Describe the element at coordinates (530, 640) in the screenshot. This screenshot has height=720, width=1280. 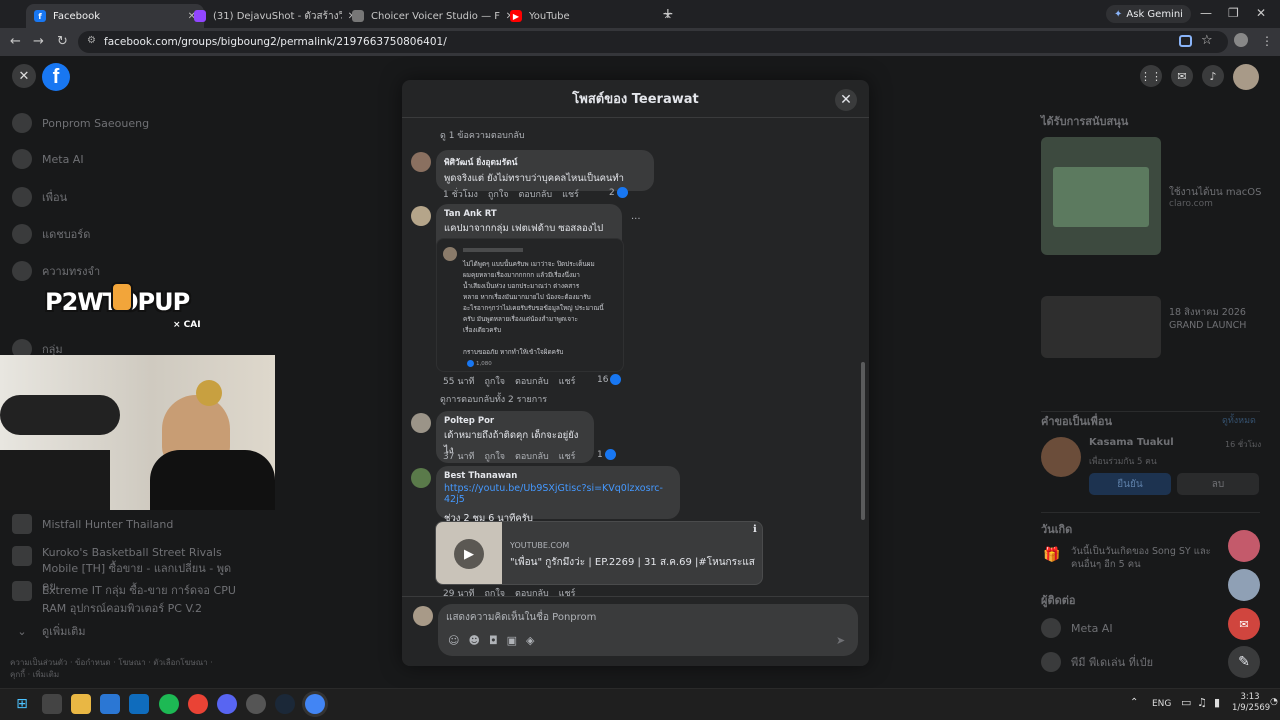
I see `sticker-icon: ◈` at that location.